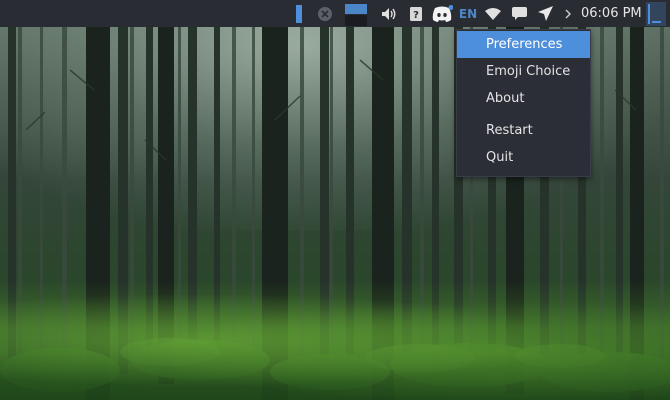 This screenshot has height=400, width=670. Describe the element at coordinates (299, 13) in the screenshot. I see `blue-bar-indicator-icon` at that location.